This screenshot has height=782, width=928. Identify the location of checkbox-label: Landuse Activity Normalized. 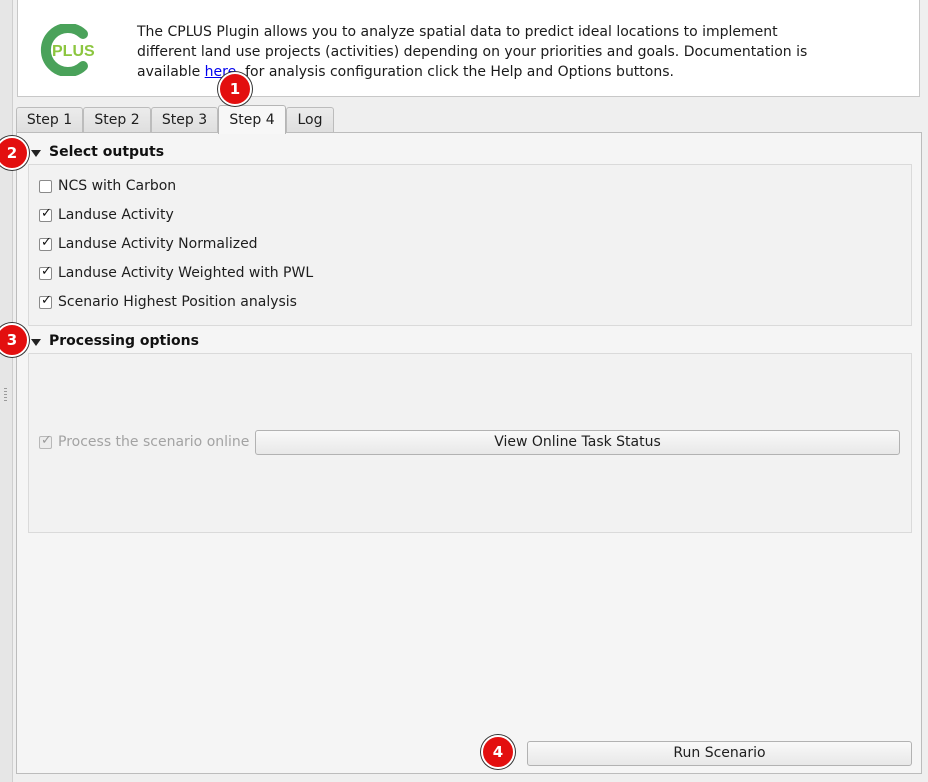
(158, 244).